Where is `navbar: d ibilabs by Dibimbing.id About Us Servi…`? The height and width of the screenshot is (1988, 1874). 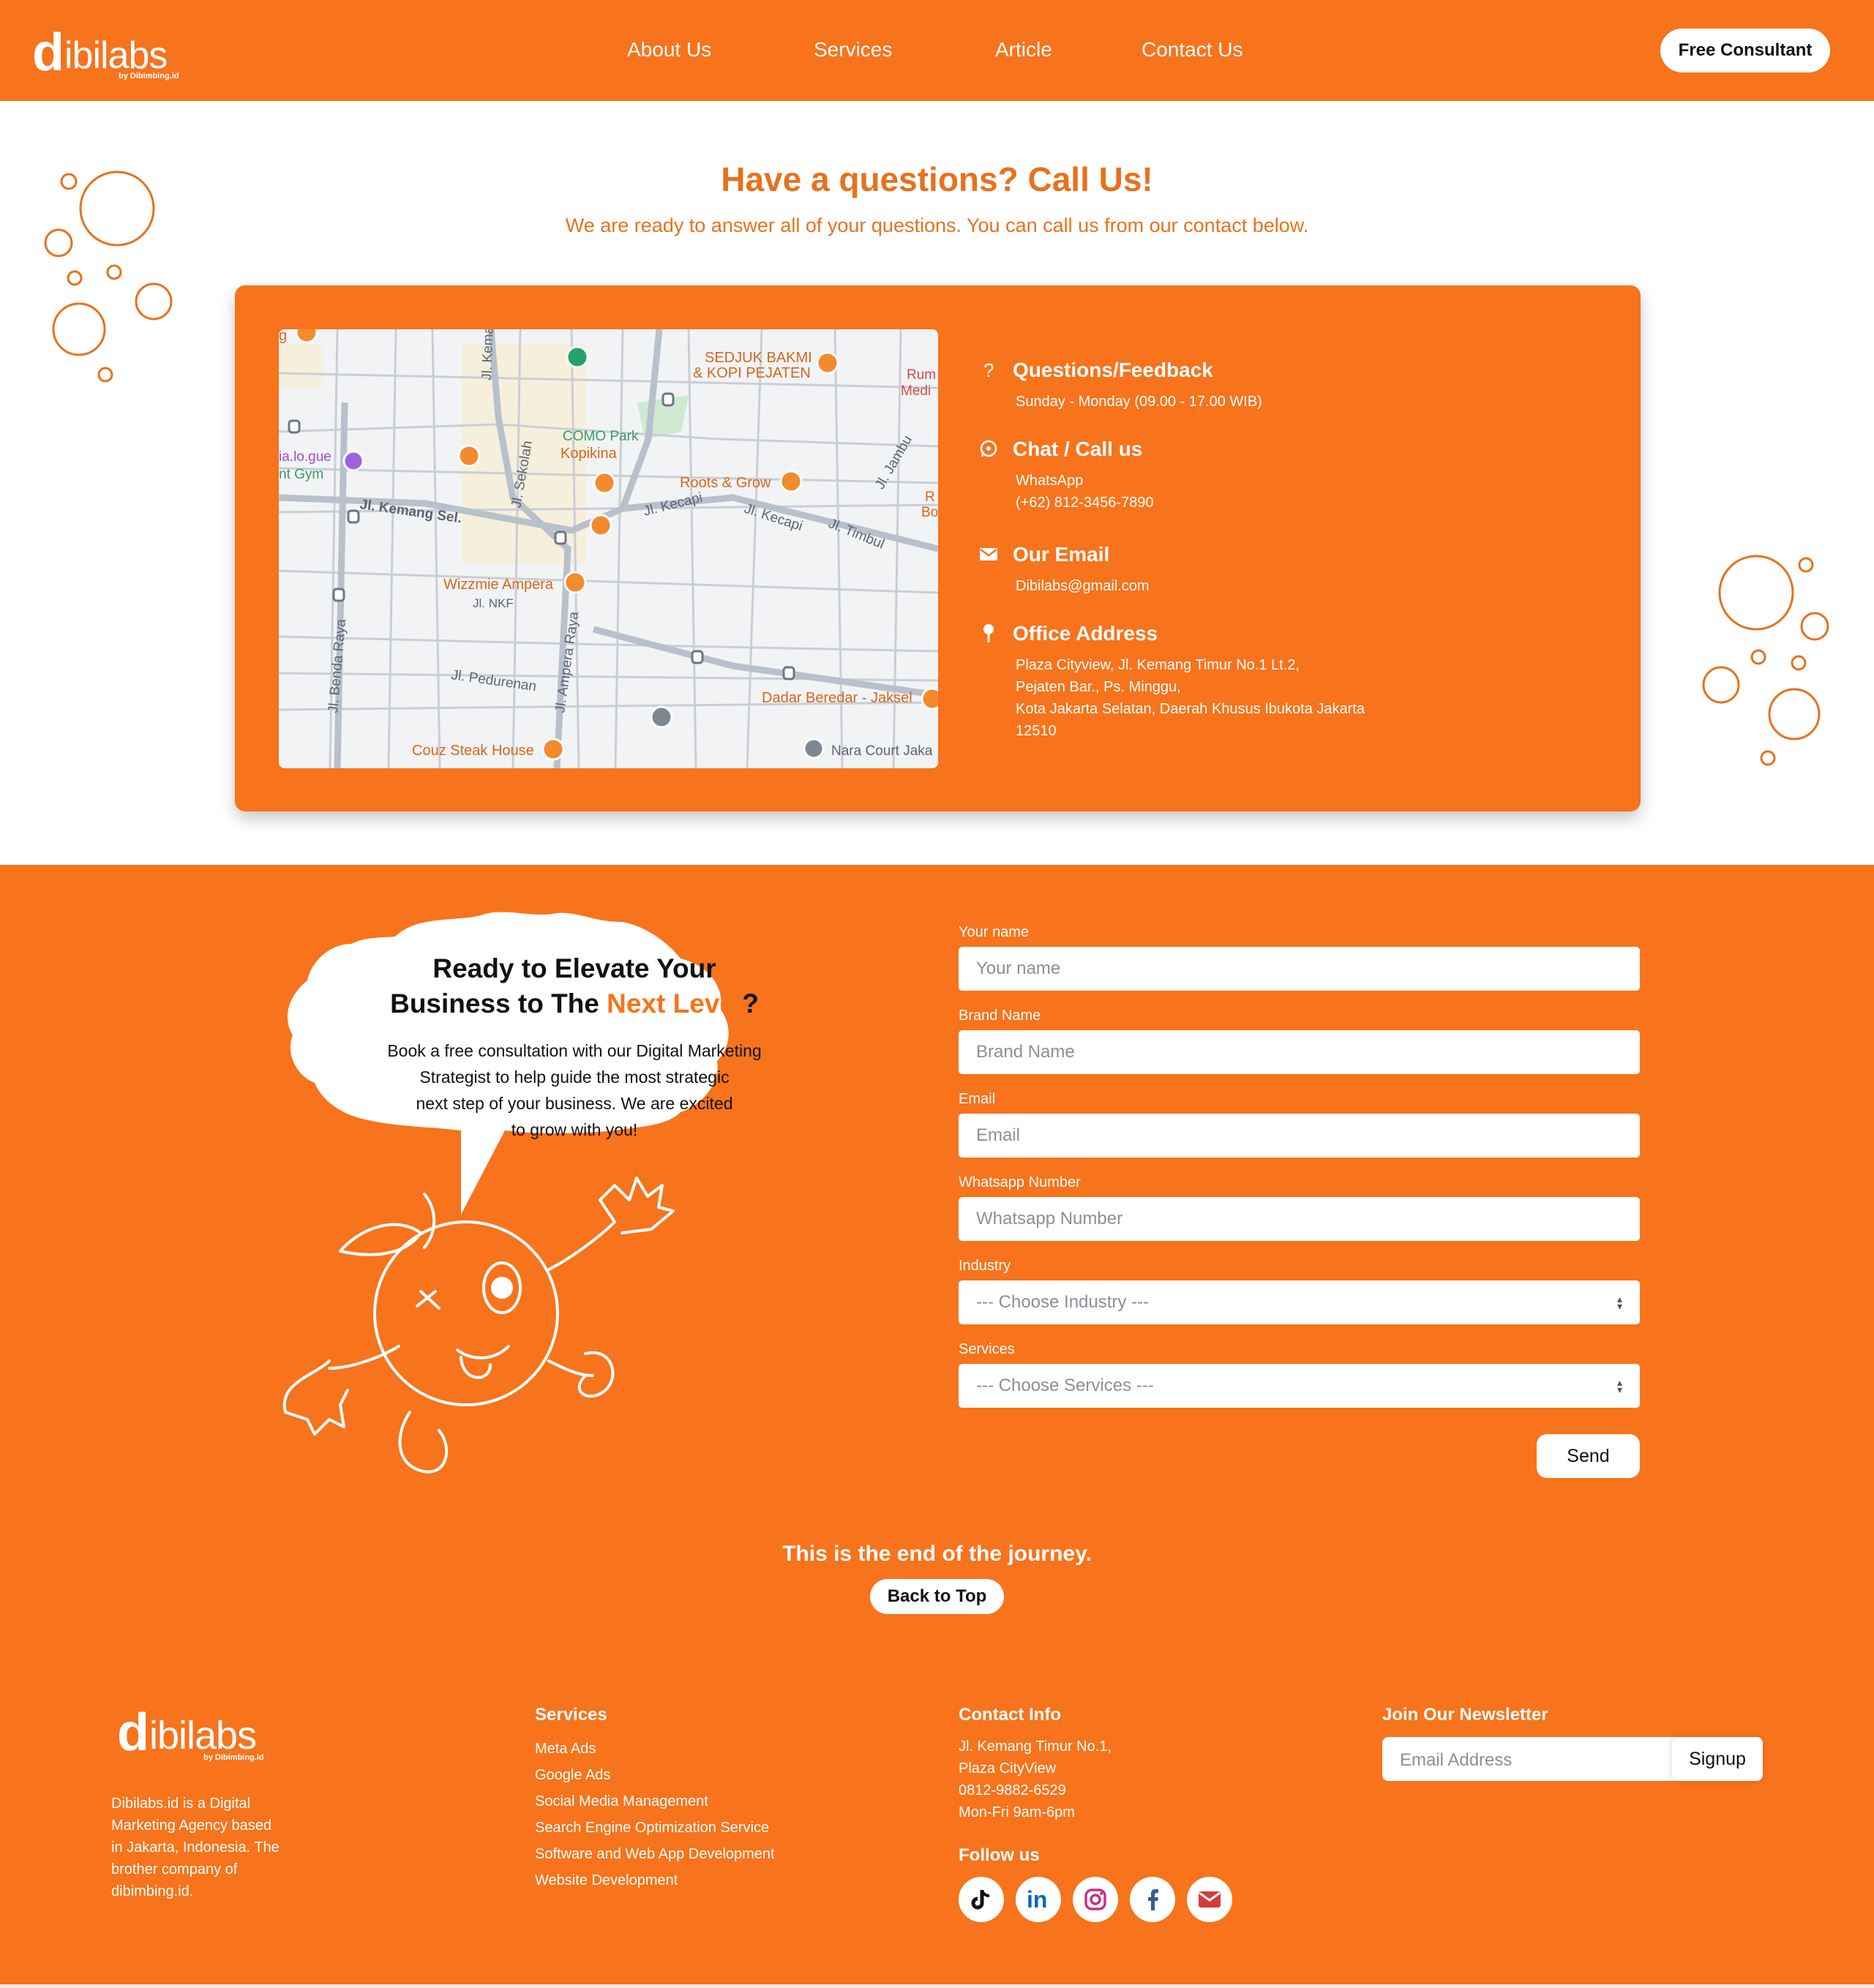 navbar: d ibilabs by Dibimbing.id About Us Servi… is located at coordinates (937, 51).